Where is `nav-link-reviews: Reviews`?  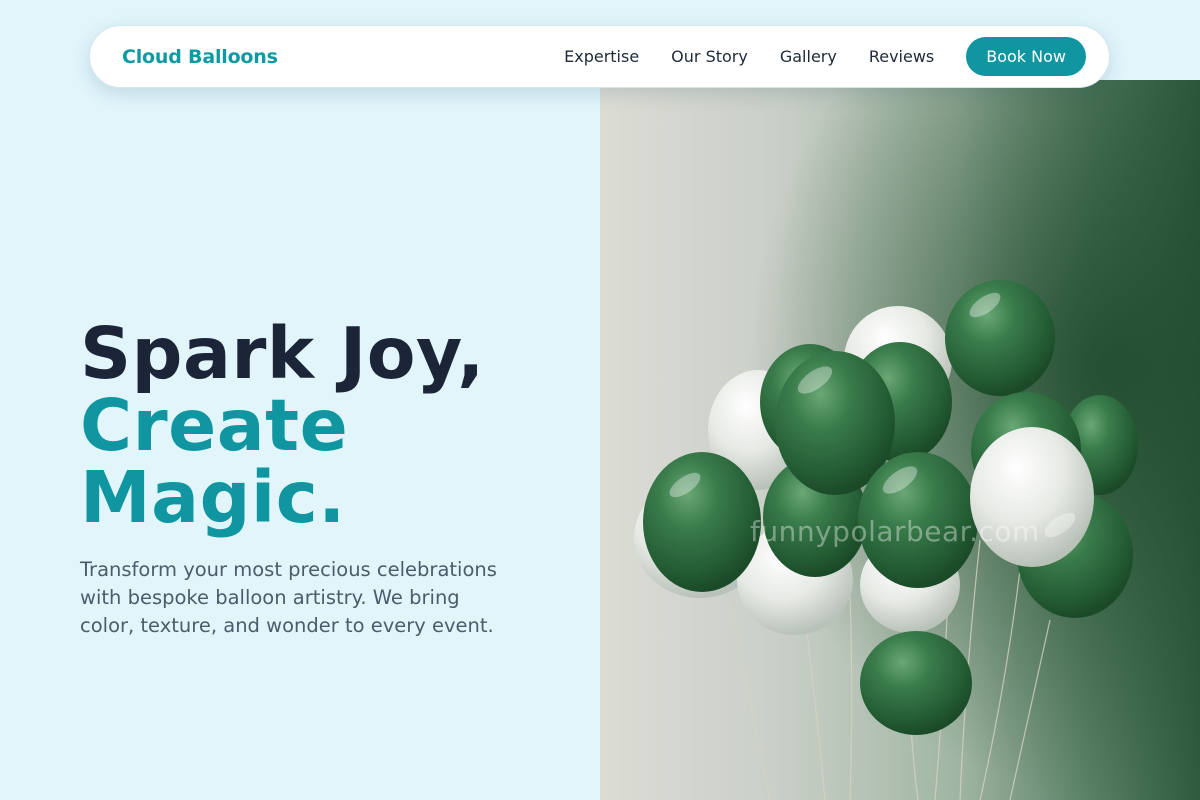
nav-link-reviews: Reviews is located at coordinates (901, 56).